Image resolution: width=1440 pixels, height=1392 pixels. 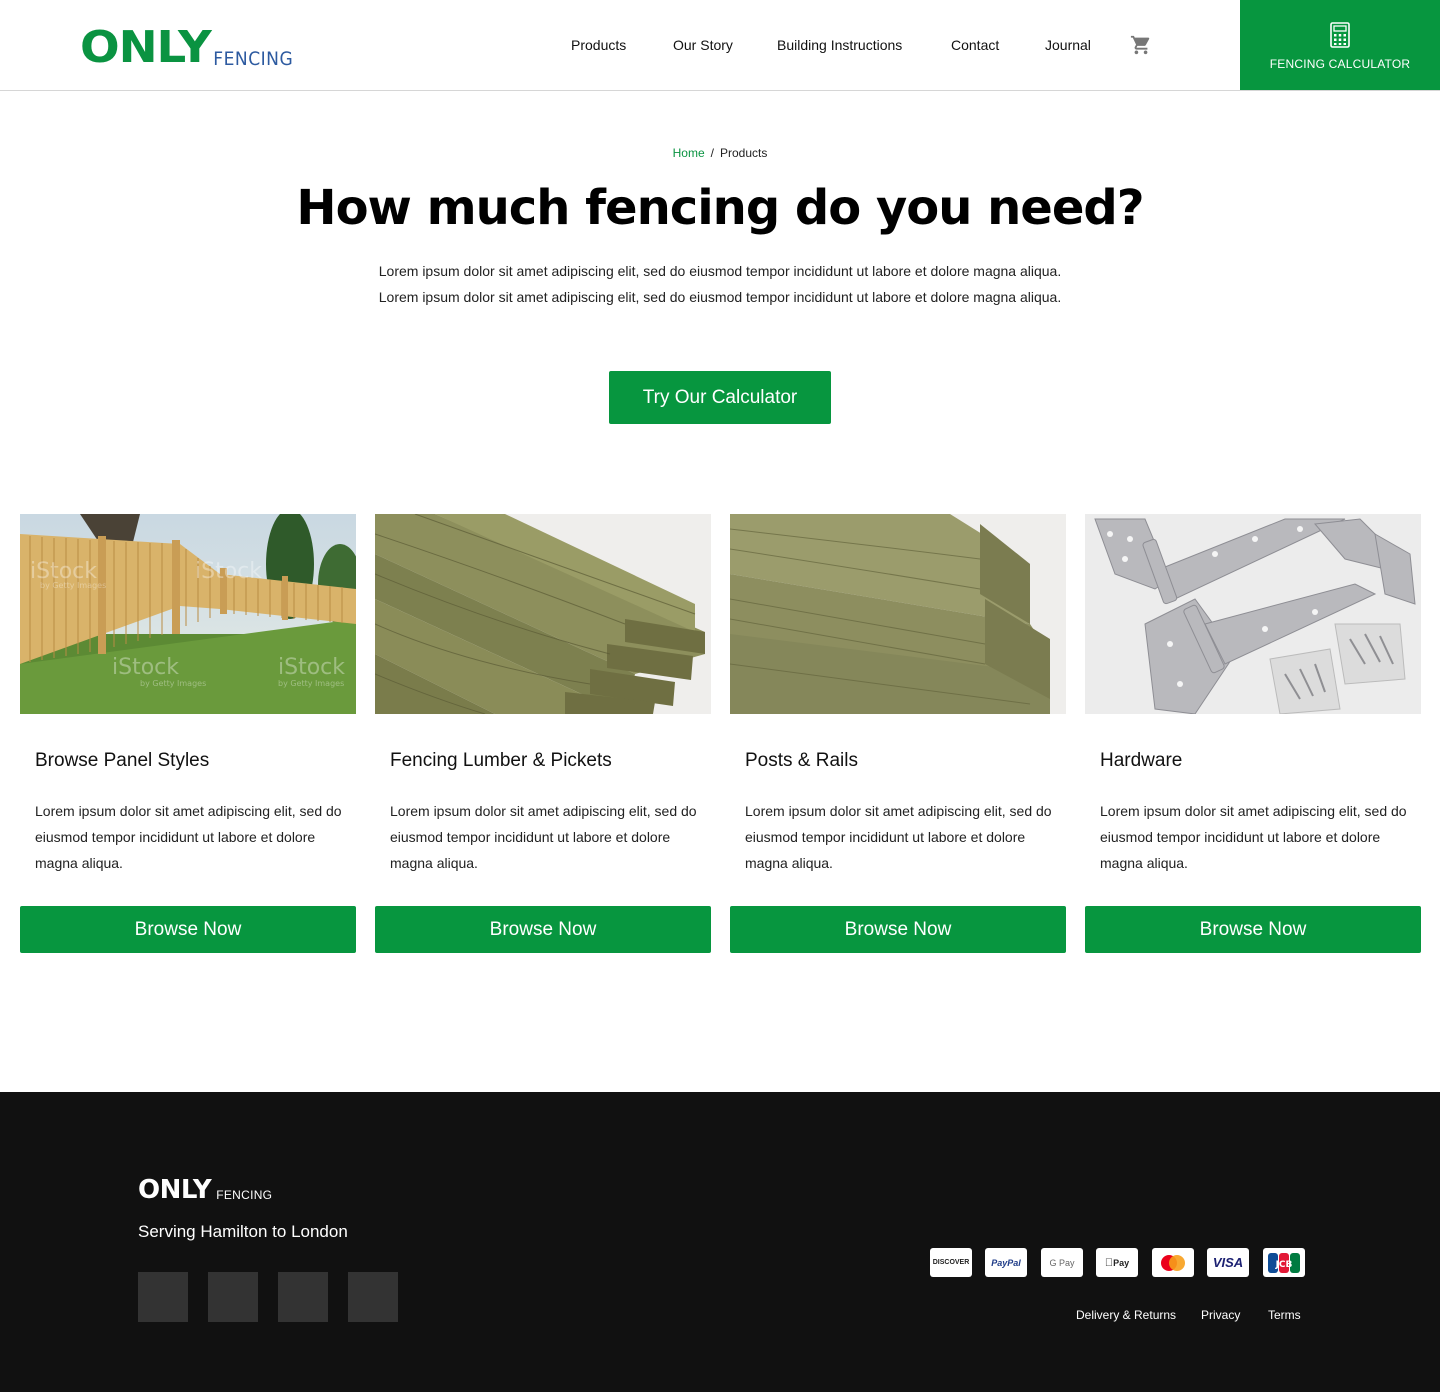 I want to click on footer-tagline: Serving Hamilton to London, so click(x=243, y=1231).